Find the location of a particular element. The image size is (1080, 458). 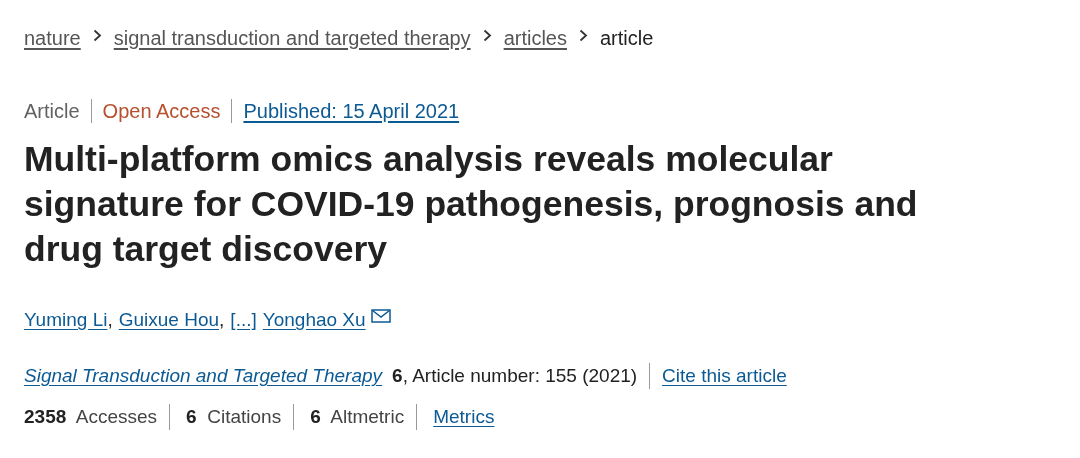

breadcrumb-link: signal transduction and targeted therapy is located at coordinates (292, 38).